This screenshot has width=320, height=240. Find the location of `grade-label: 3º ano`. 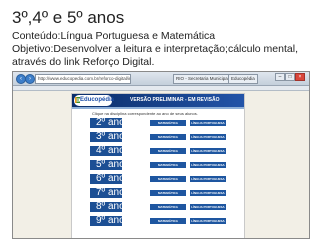

grade-label: 3º ano is located at coordinates (107, 137).